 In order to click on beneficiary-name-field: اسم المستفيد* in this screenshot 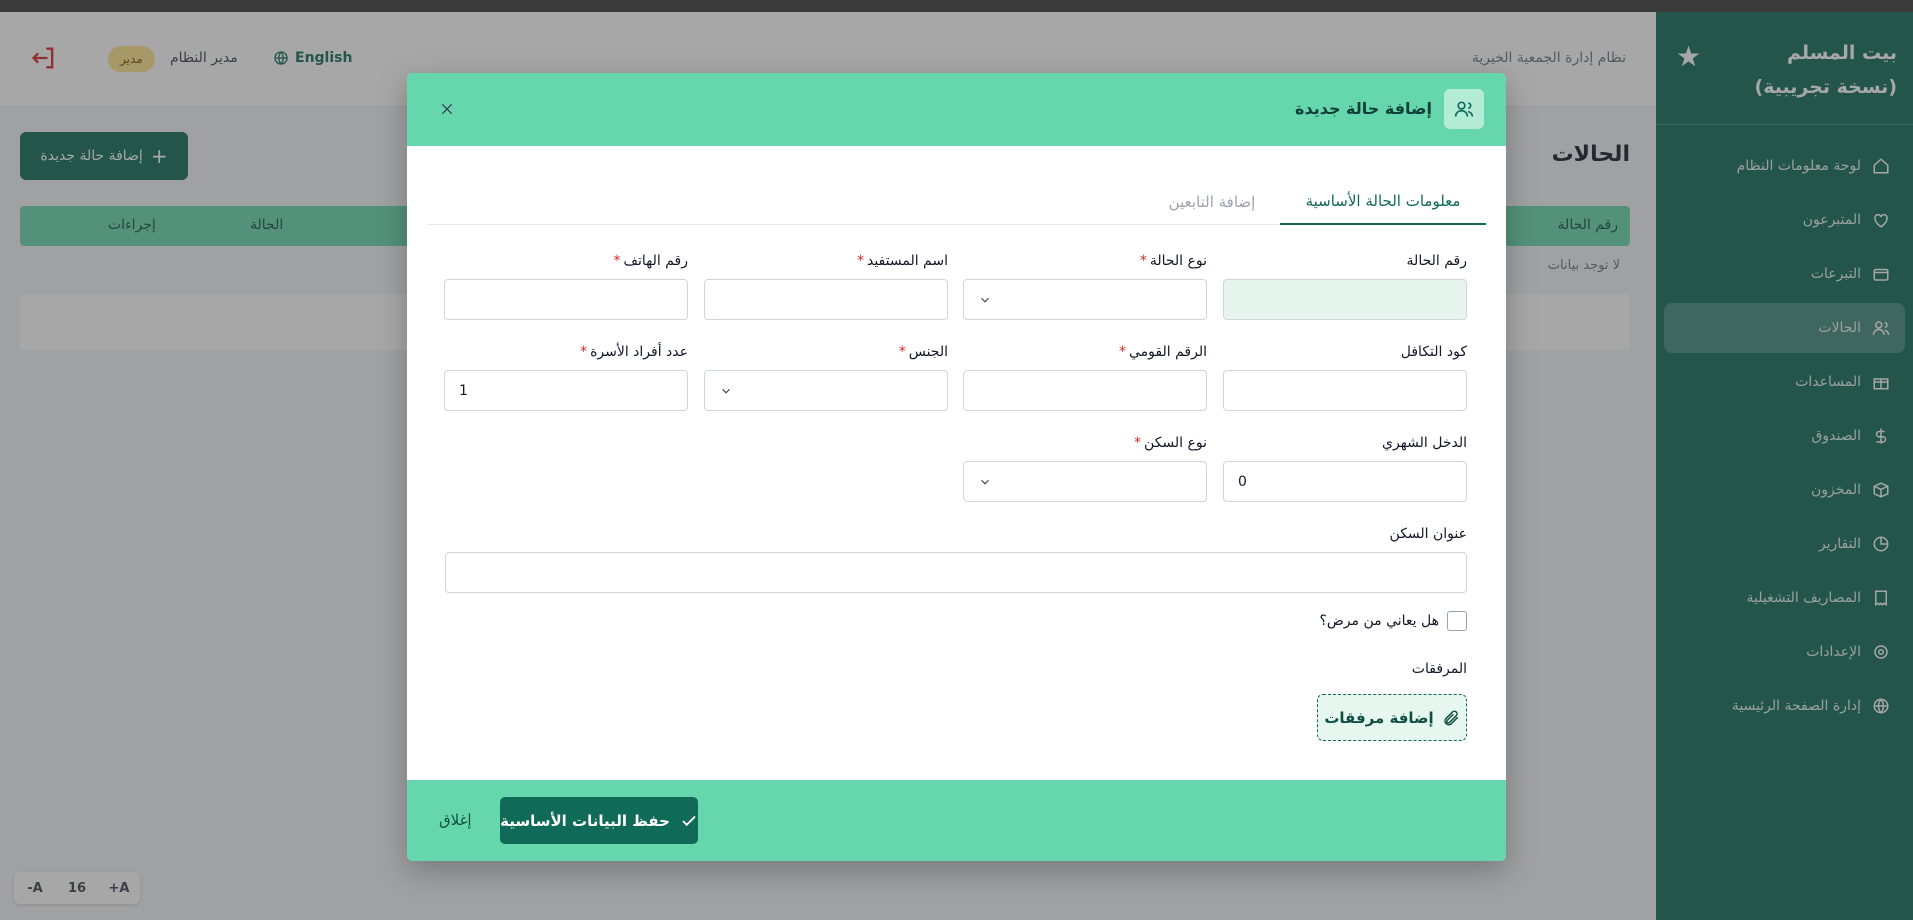, I will do `click(826, 286)`.